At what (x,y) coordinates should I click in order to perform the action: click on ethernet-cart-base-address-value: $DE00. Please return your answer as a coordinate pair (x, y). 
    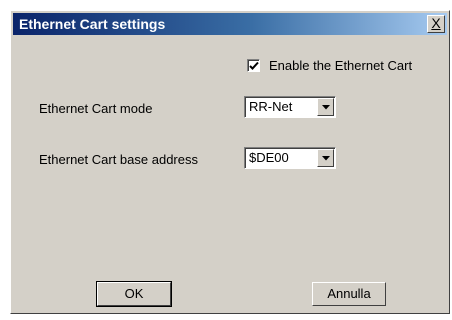
    Looking at the image, I should click on (269, 157).